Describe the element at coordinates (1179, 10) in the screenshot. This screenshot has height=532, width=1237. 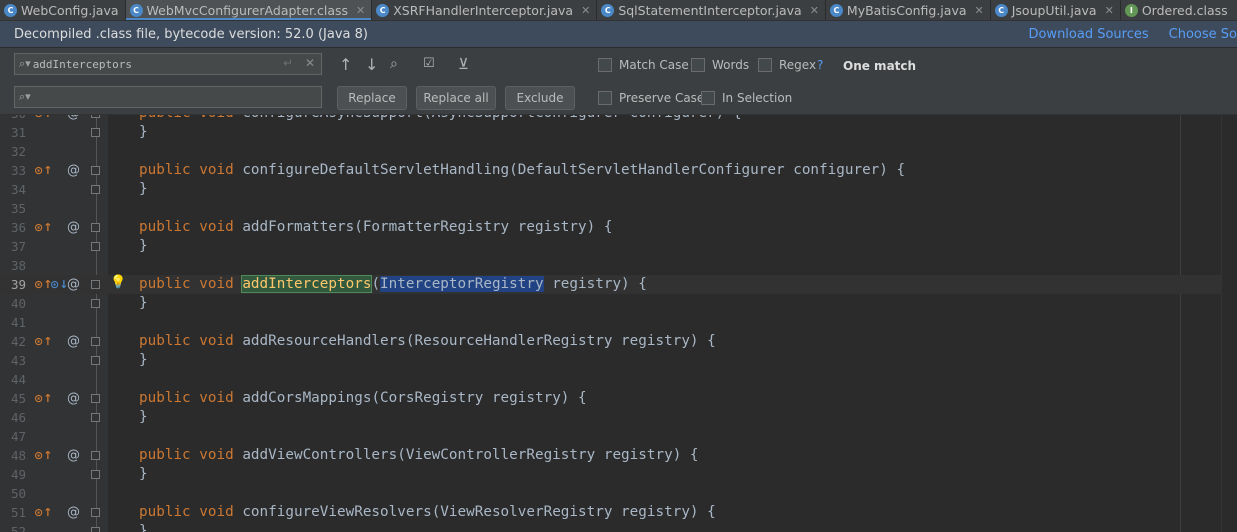
I see `tab-6: IOrdered.class✕` at that location.